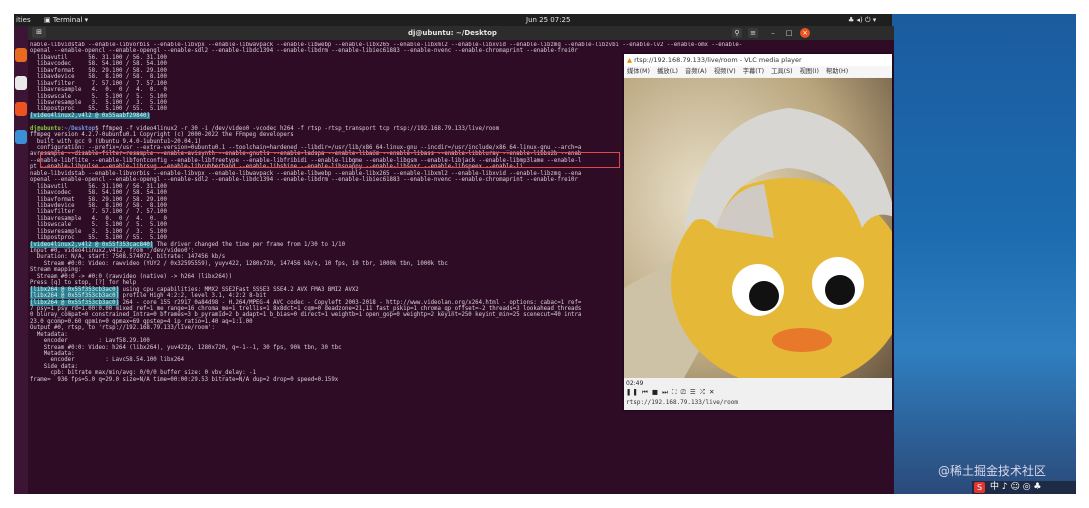 This screenshot has height=508, width=1089. I want to click on vlc-menu-subtitle: 字幕(T), so click(753, 71).